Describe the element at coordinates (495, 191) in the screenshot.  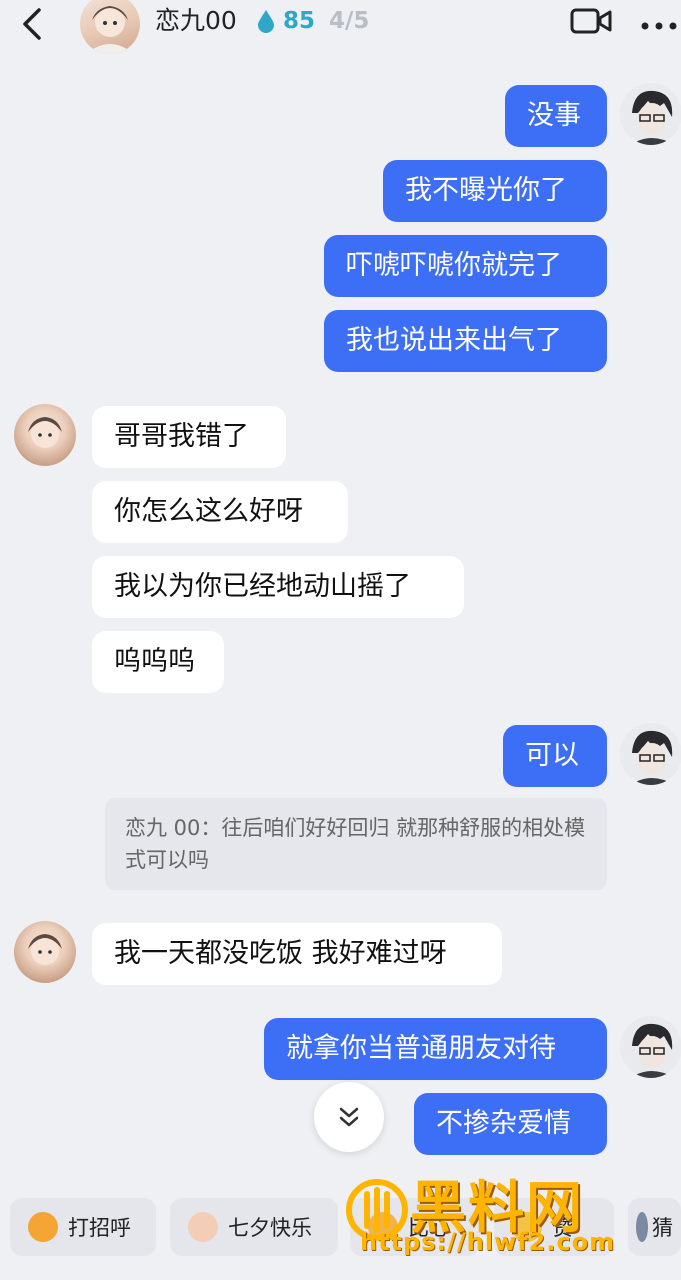
I see `outgoing-message: 我不曝光你了` at that location.